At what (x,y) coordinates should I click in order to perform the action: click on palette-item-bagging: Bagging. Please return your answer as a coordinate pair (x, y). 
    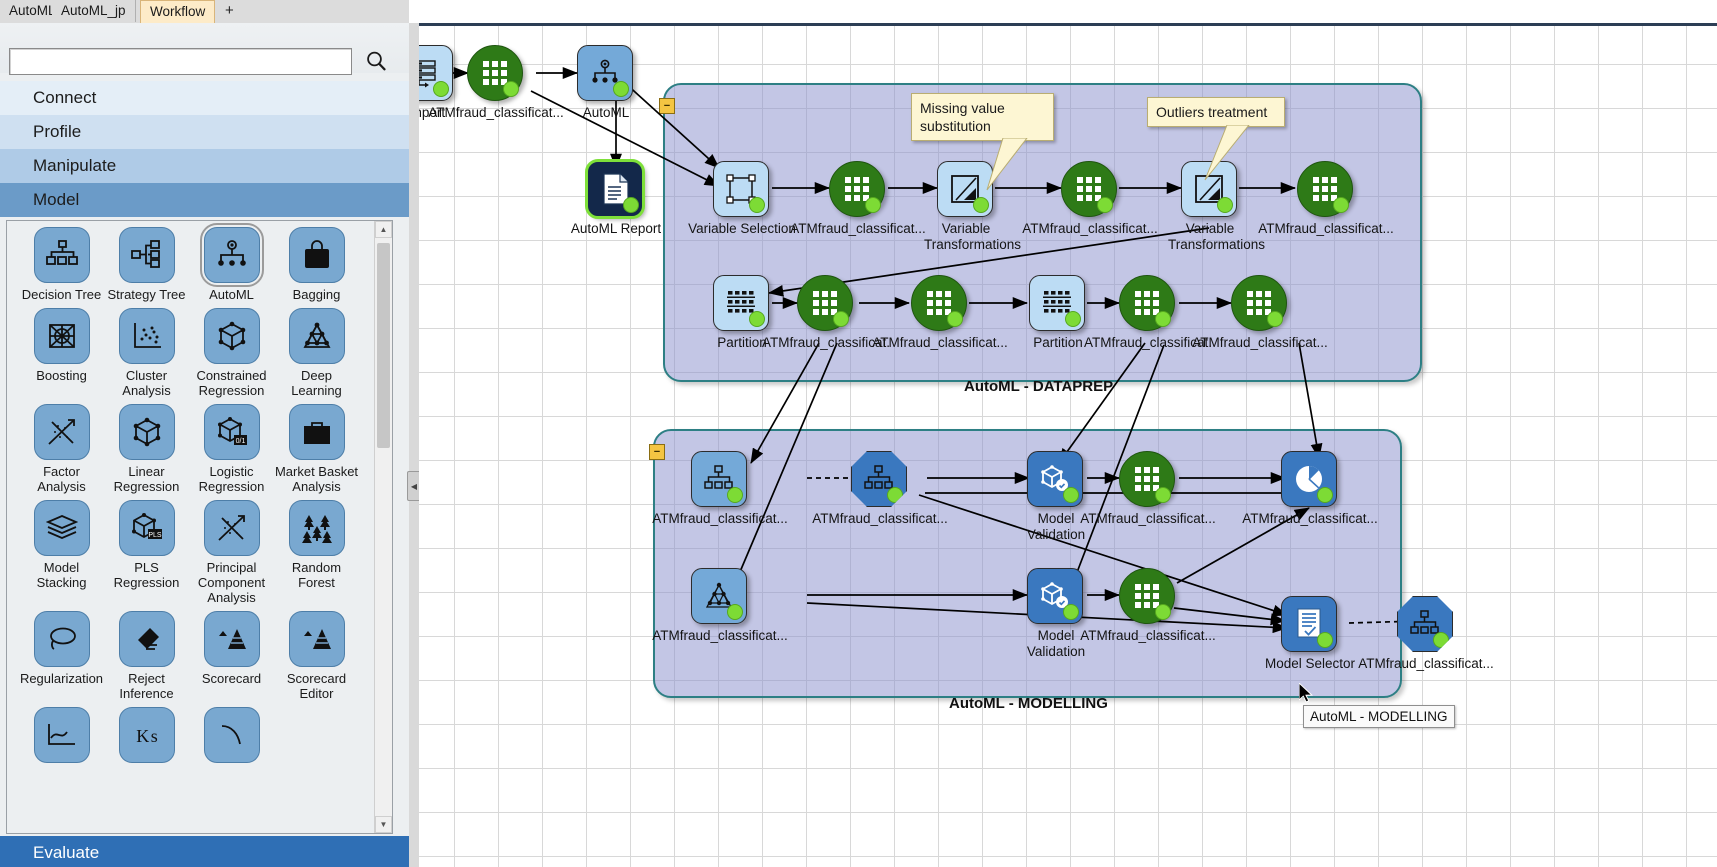
    Looking at the image, I should click on (316, 264).